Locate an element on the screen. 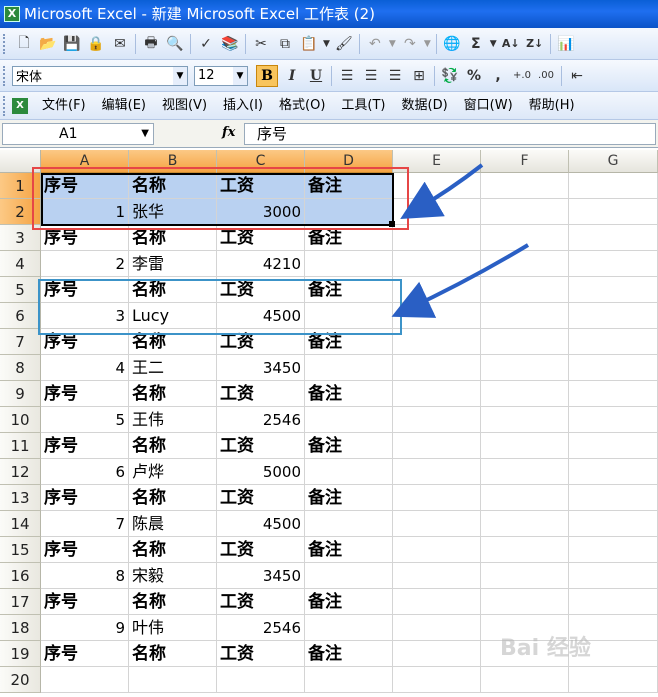 This screenshot has height=697, width=658. cell: 王伟 is located at coordinates (173, 420).